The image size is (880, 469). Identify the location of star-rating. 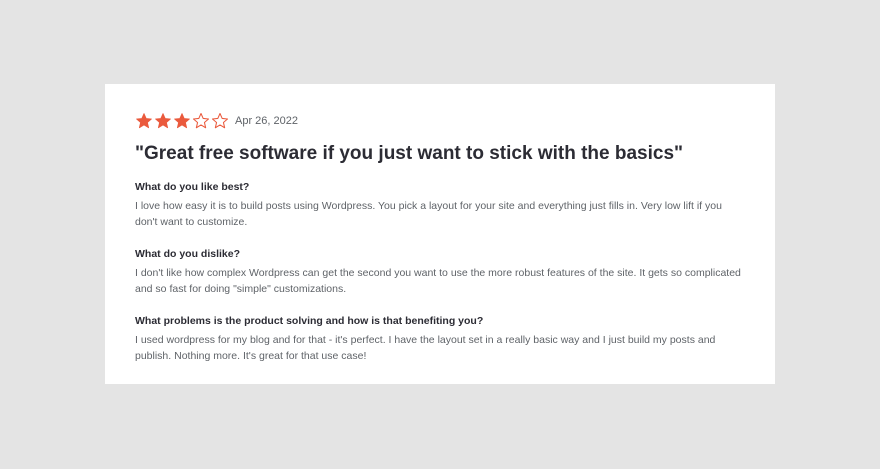
(182, 121).